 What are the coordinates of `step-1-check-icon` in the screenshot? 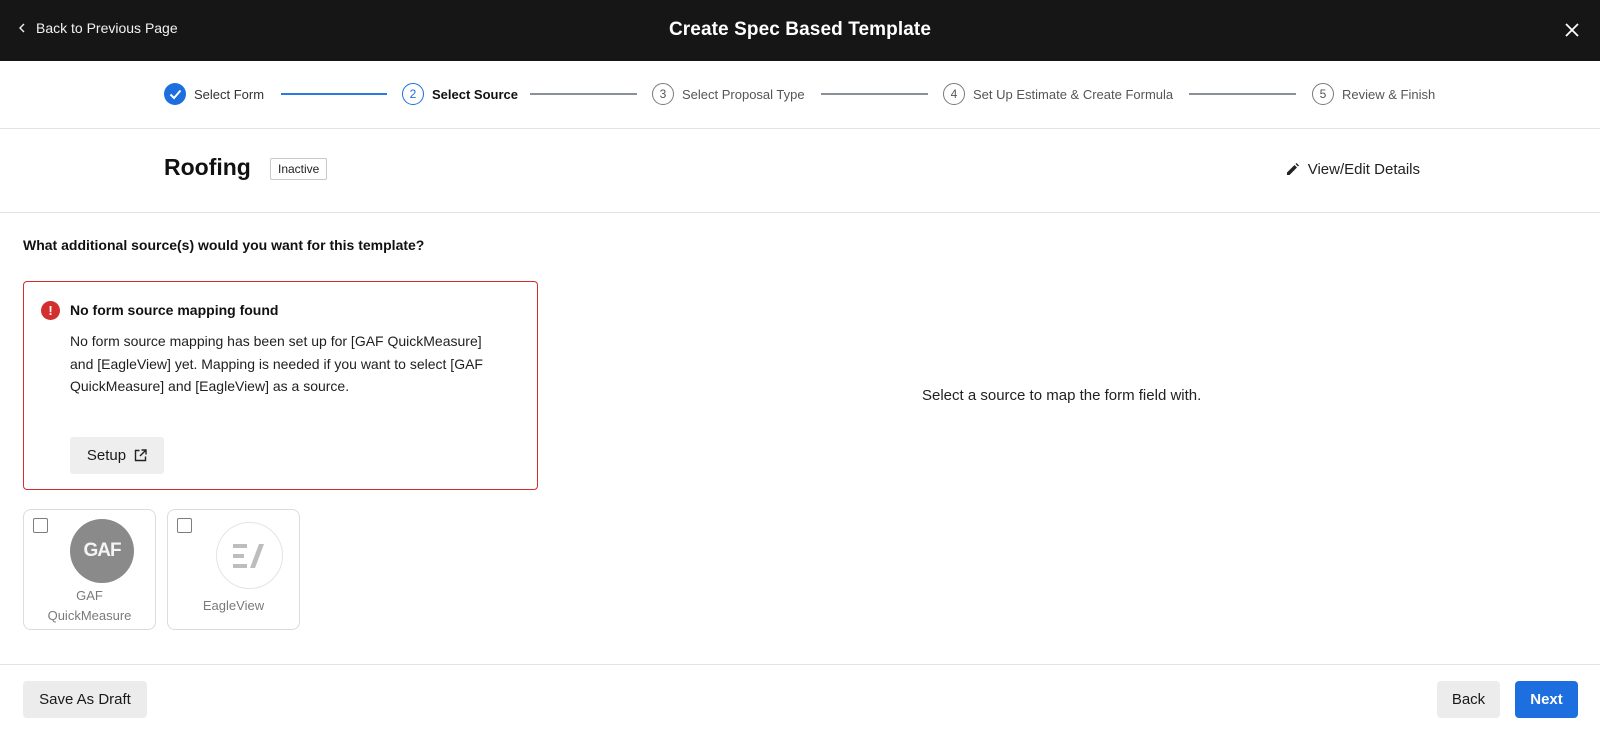 It's located at (175, 94).